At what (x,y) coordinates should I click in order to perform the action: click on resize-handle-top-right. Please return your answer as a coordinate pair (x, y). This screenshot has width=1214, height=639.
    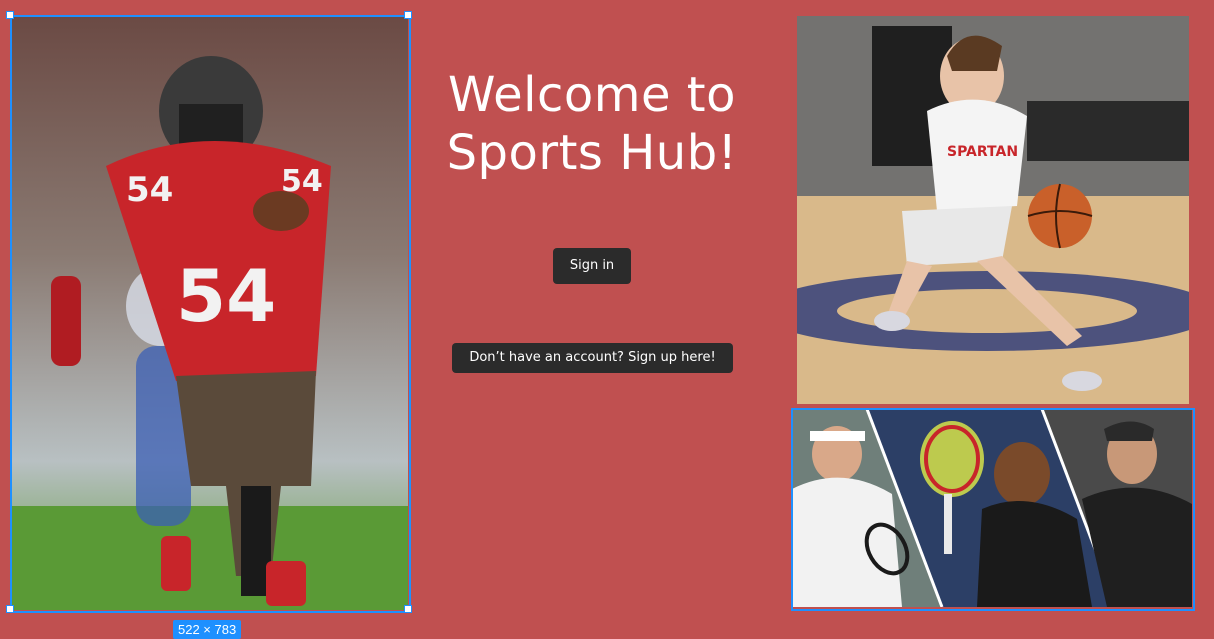
    Looking at the image, I should click on (408, 15).